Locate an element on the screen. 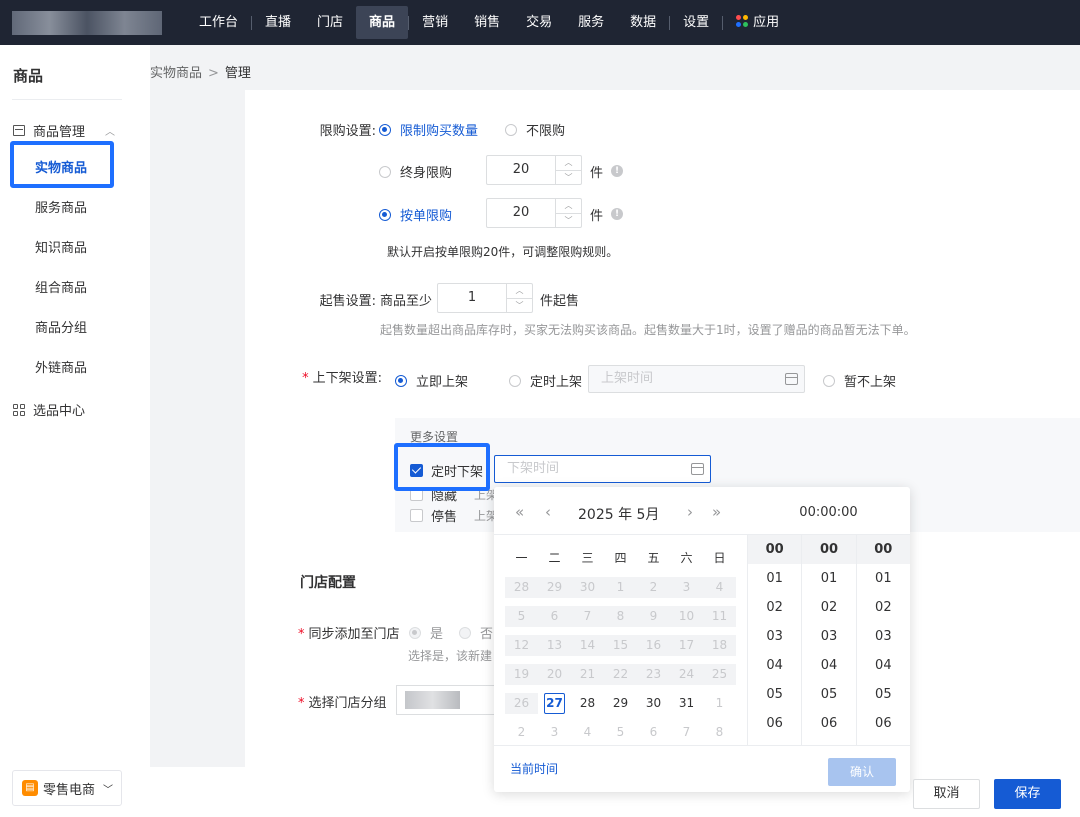  second-option: 05 is located at coordinates (883, 694).